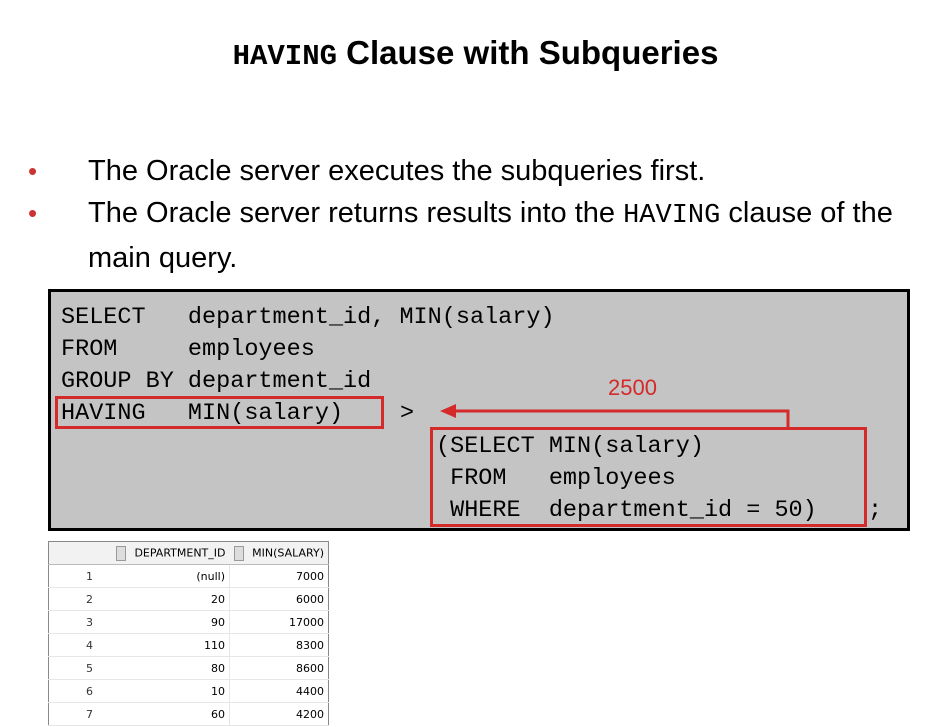 The width and height of the screenshot is (951, 727). Describe the element at coordinates (188, 622) in the screenshot. I see `table-row: 3 90 17000` at that location.